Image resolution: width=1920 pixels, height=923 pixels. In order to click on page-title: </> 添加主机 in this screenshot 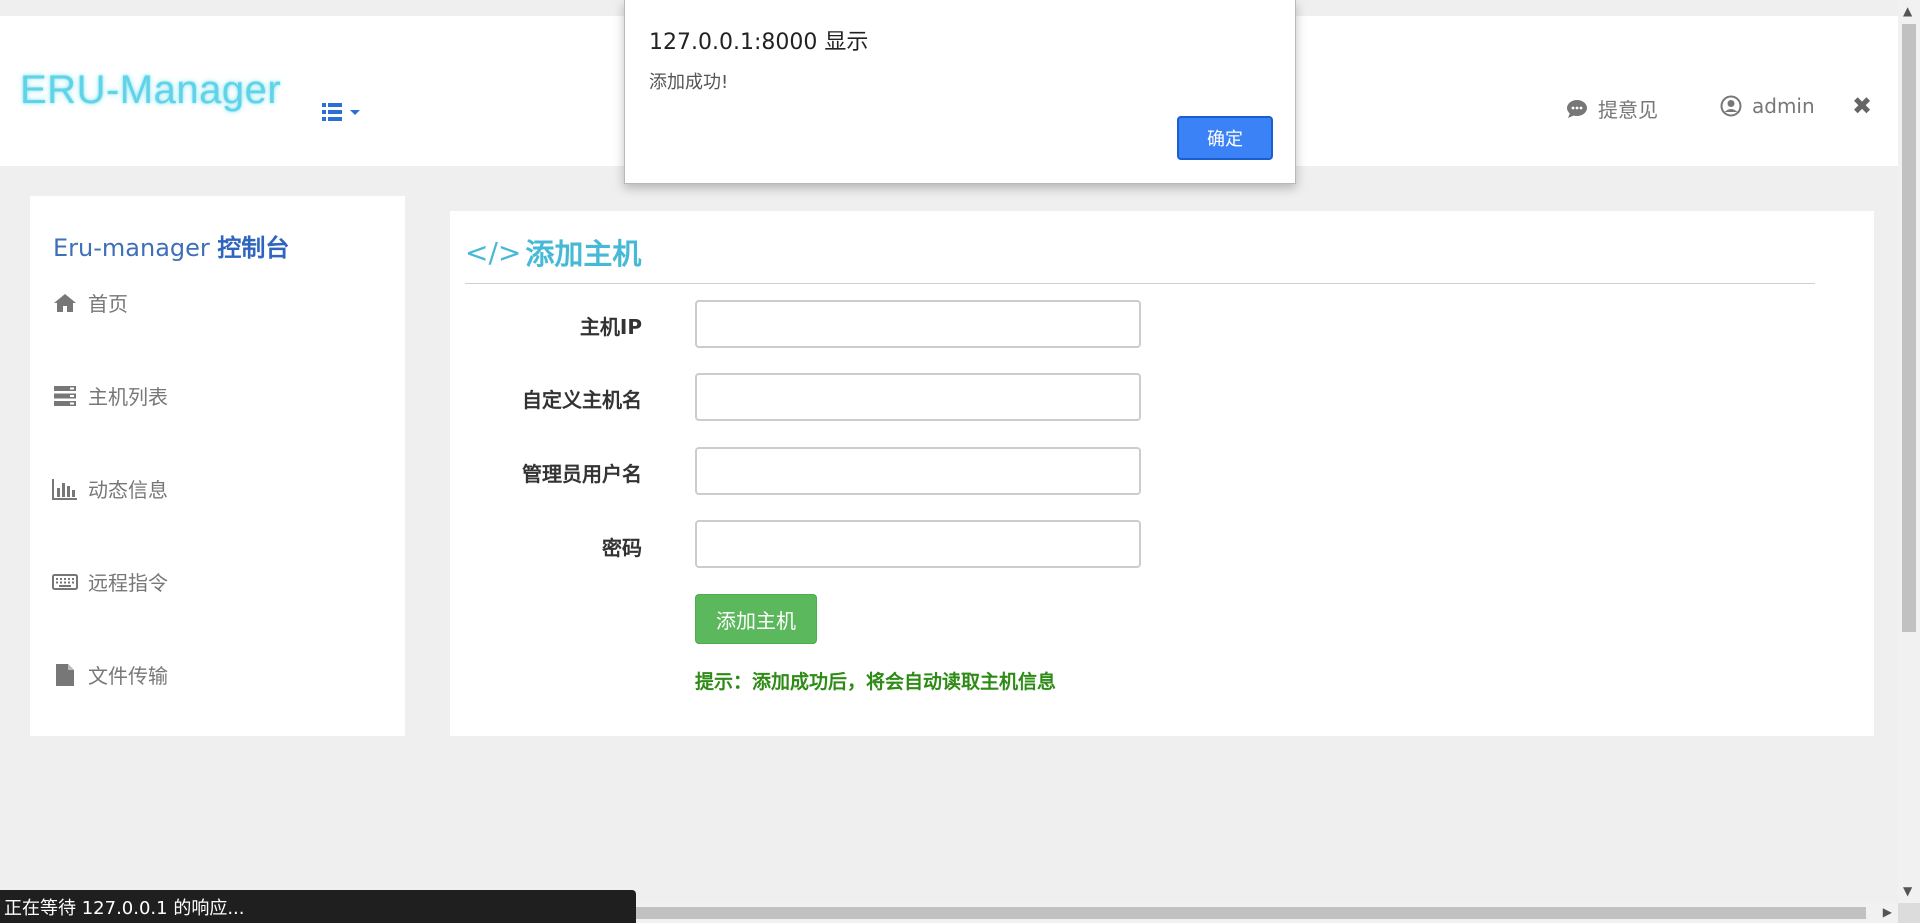, I will do `click(553, 252)`.